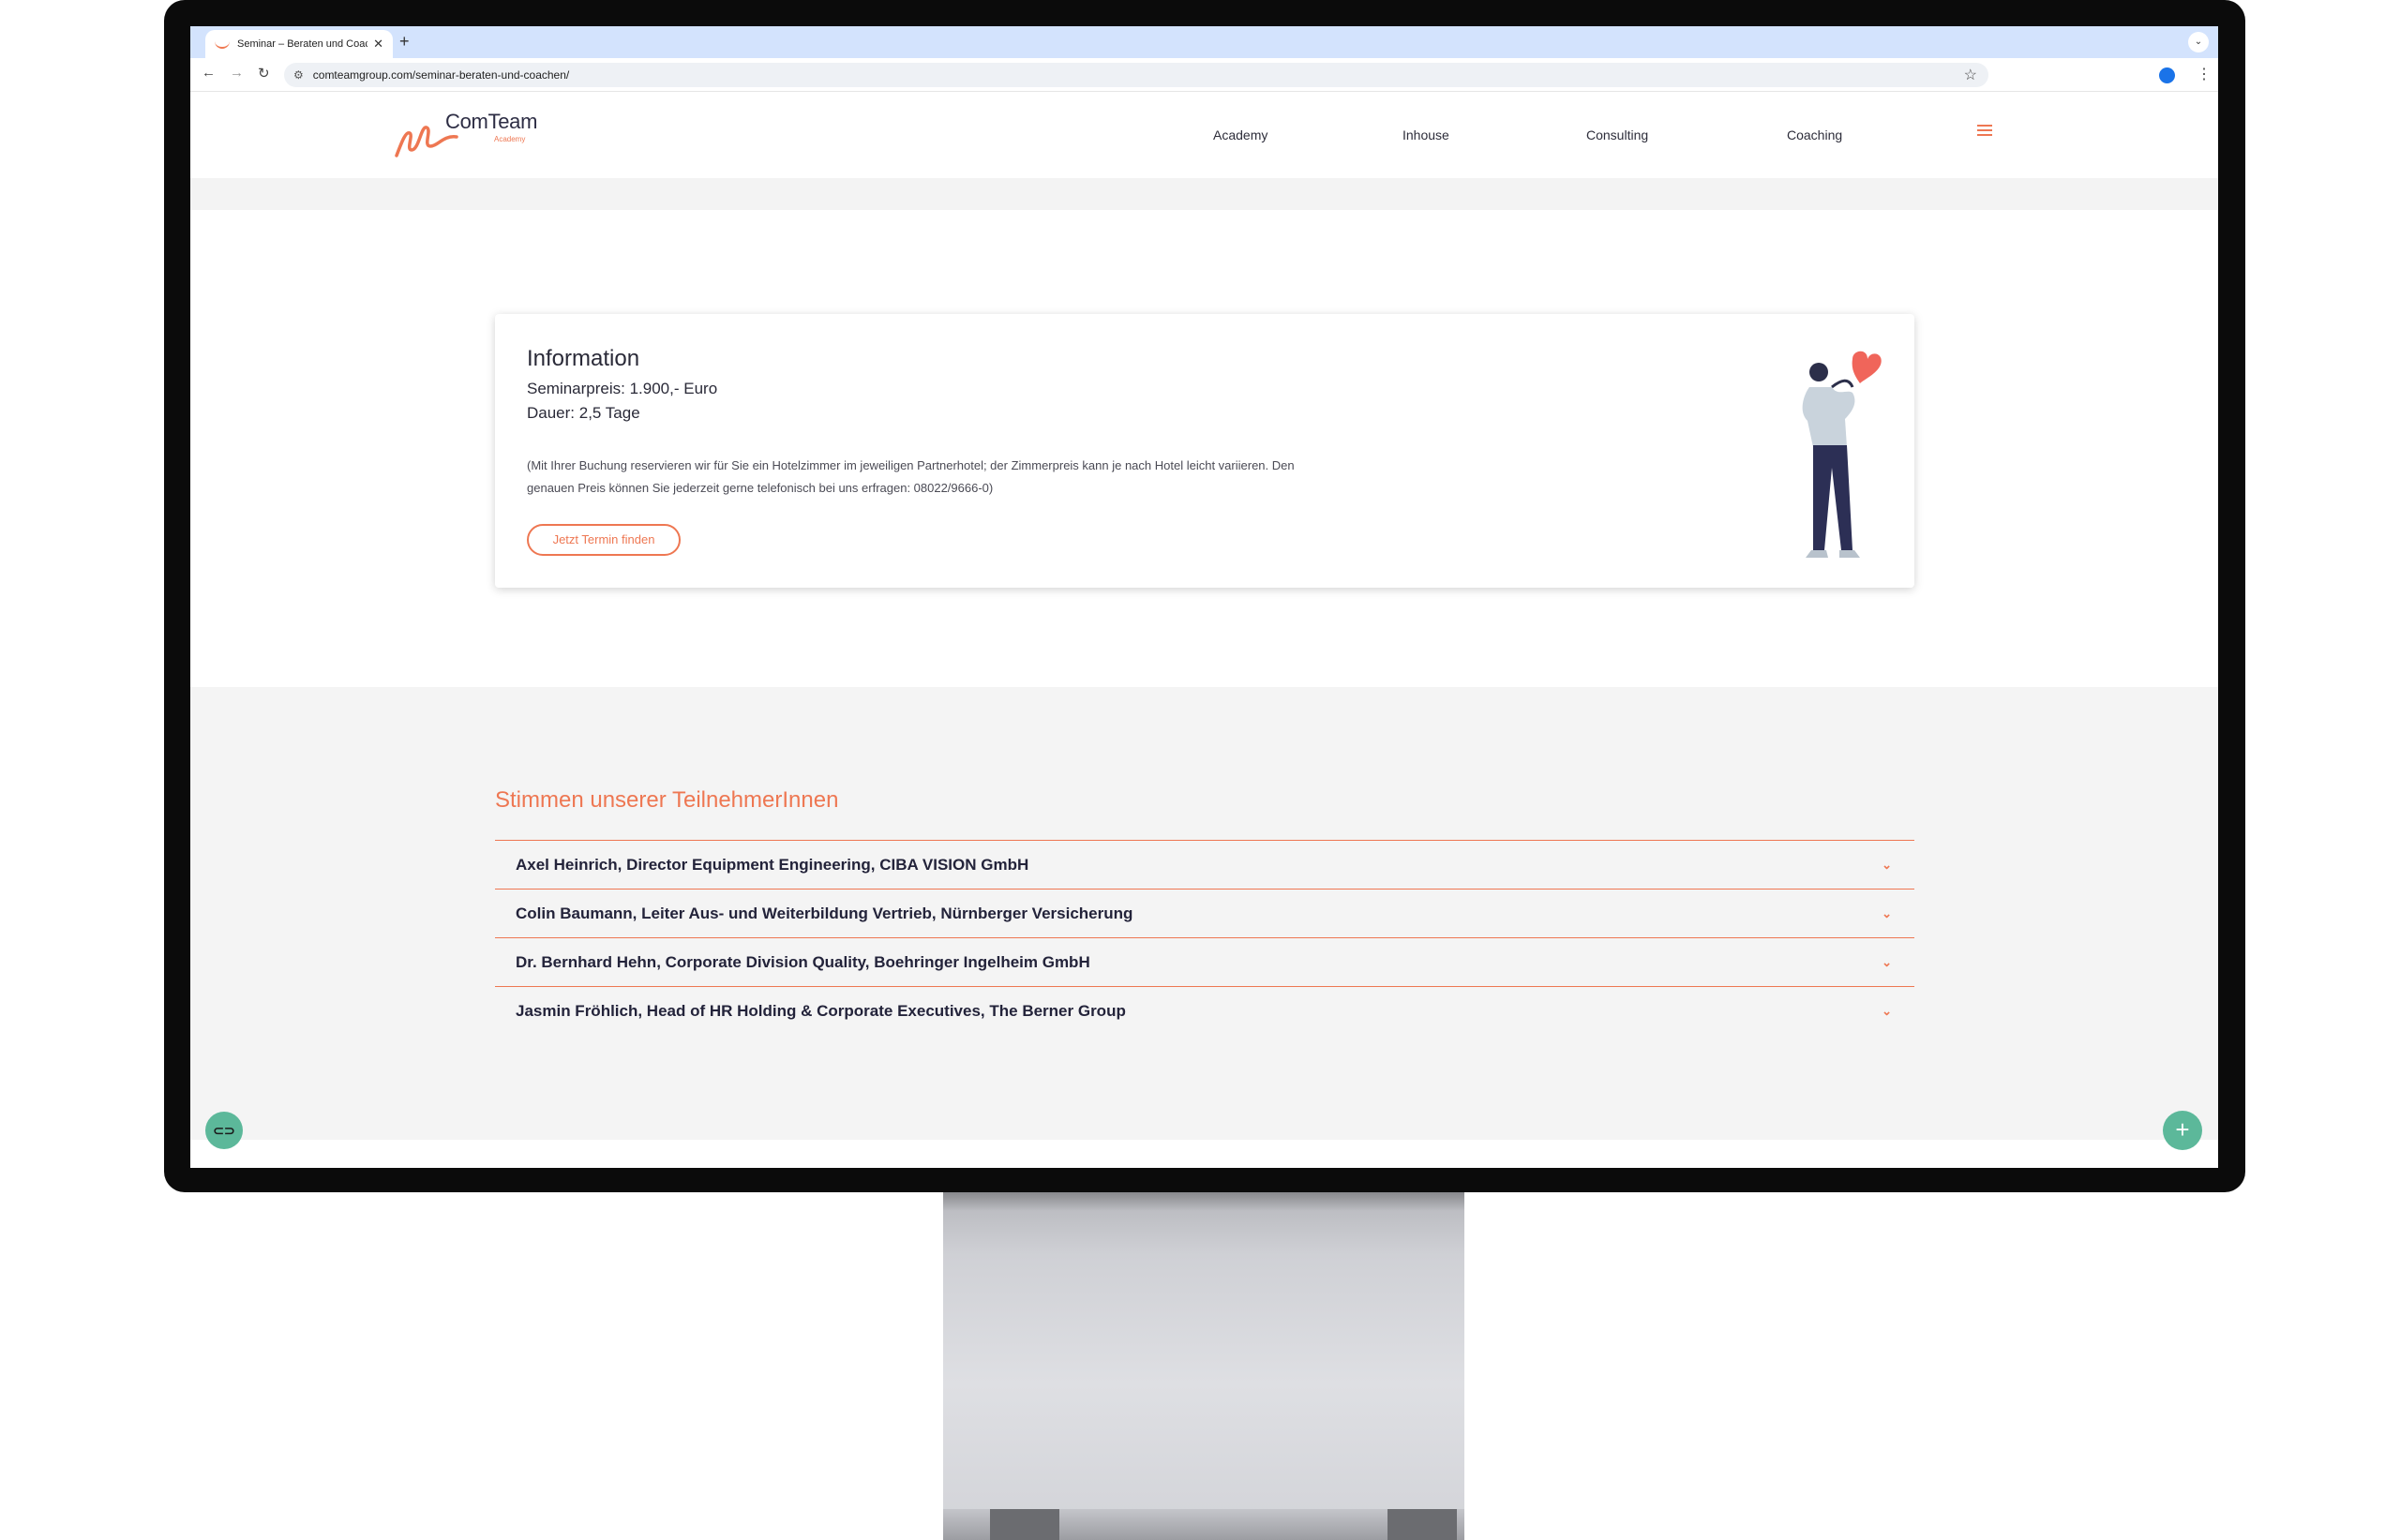  Describe the element at coordinates (1240, 134) in the screenshot. I see `nav-academy: Academy` at that location.